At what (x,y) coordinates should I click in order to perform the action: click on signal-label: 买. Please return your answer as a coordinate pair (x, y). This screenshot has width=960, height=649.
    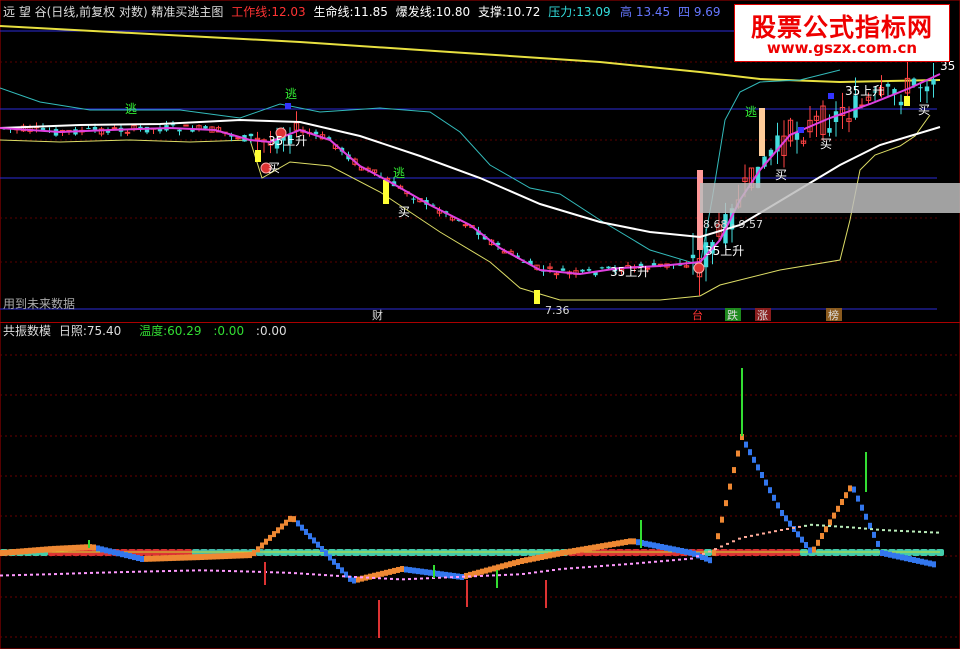
    Looking at the image, I should click on (274, 168).